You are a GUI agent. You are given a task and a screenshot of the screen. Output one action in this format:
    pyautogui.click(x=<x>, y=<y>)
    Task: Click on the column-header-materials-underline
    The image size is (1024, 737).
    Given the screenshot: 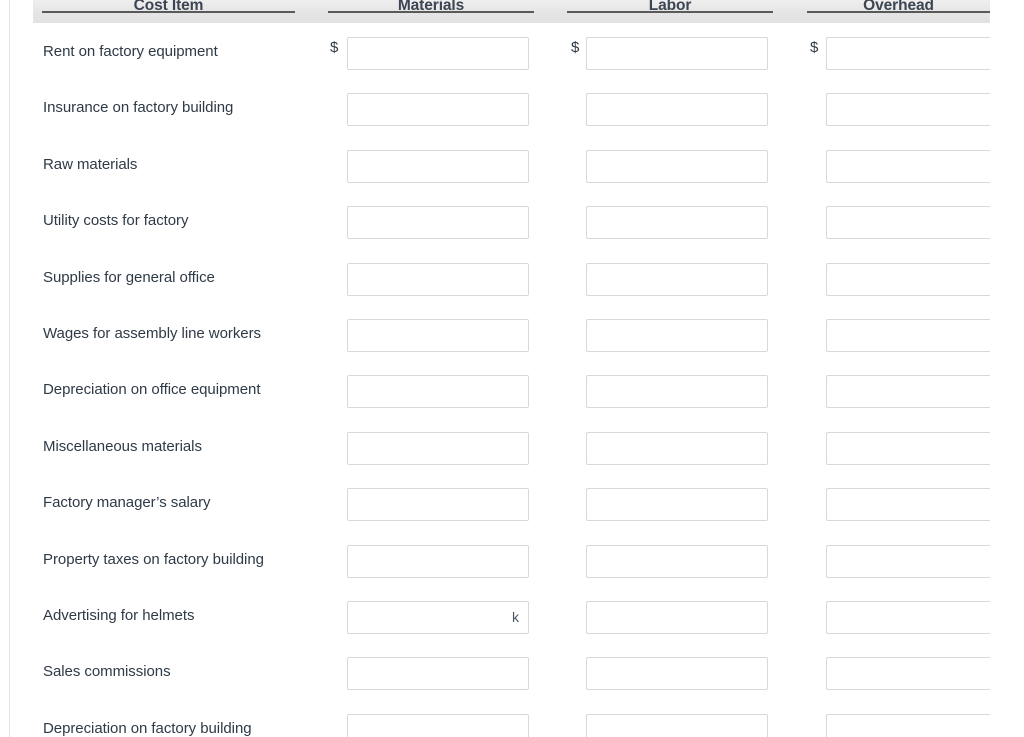 What is the action you would take?
    pyautogui.click(x=431, y=12)
    